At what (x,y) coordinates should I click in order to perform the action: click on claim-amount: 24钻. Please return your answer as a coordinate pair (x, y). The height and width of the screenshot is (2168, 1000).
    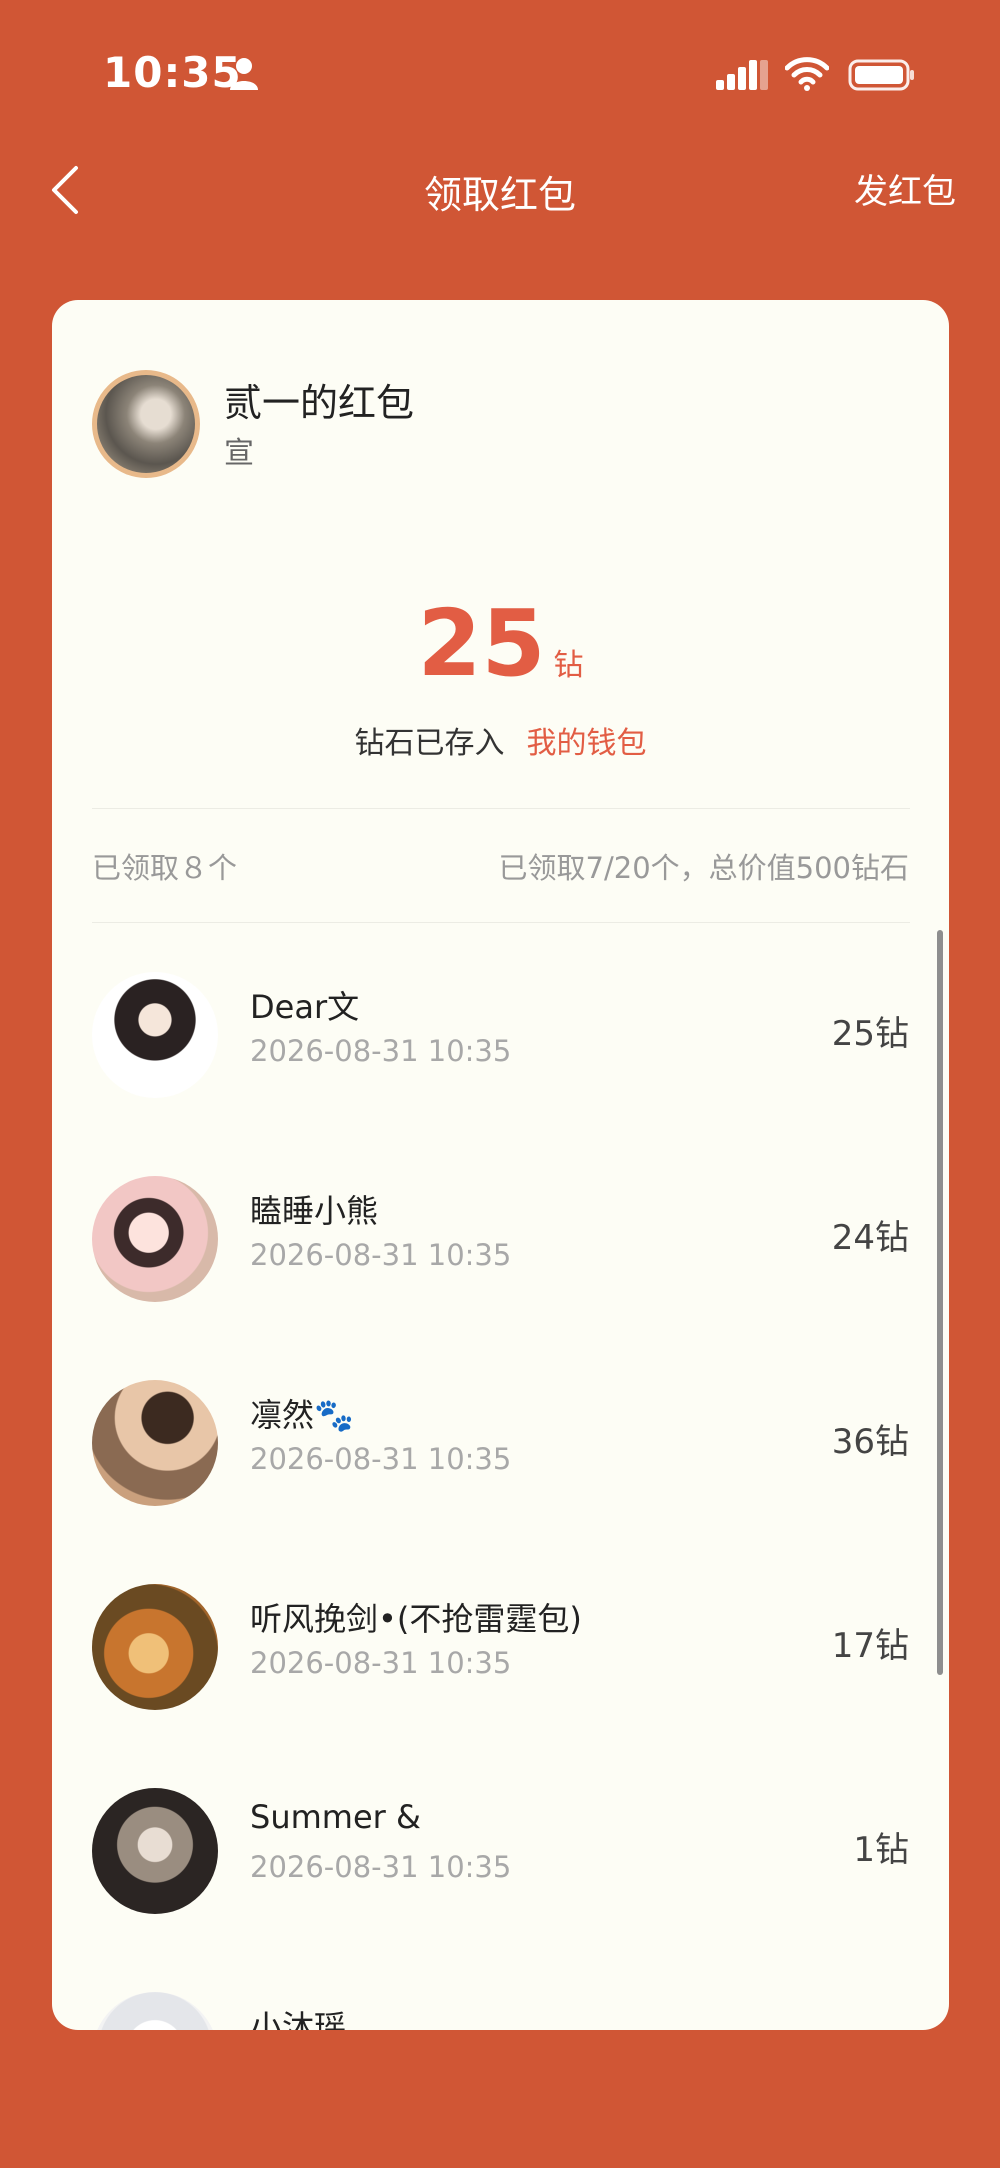
    Looking at the image, I should click on (870, 1238).